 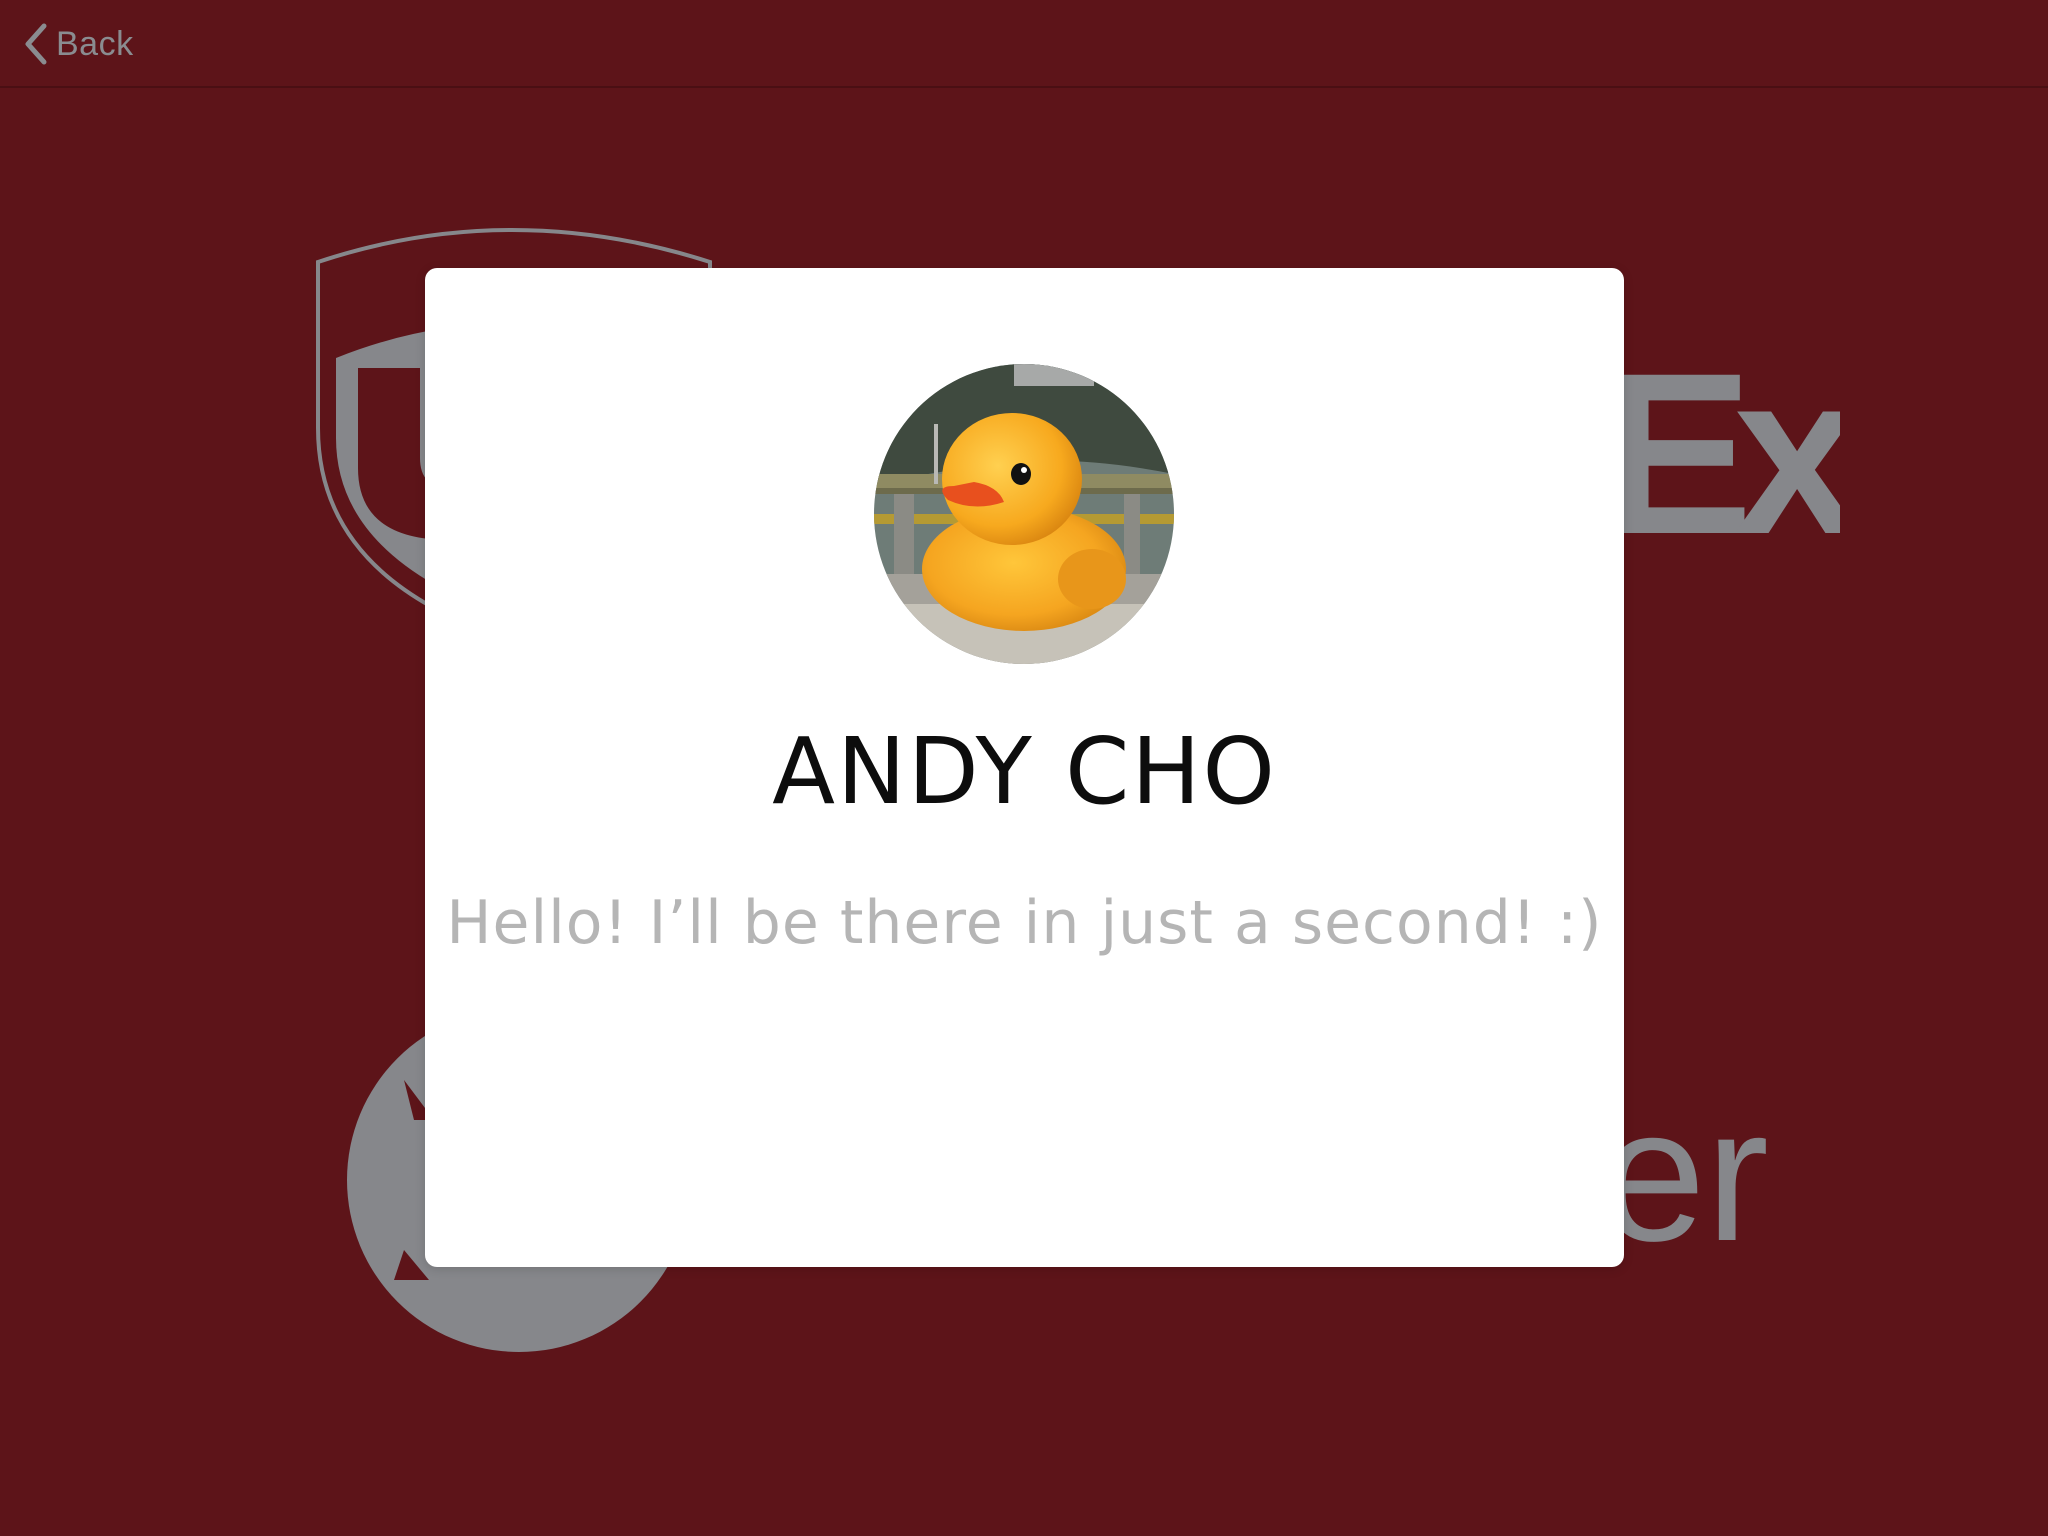 I want to click on rubber-duck-photo, so click(x=1024, y=514).